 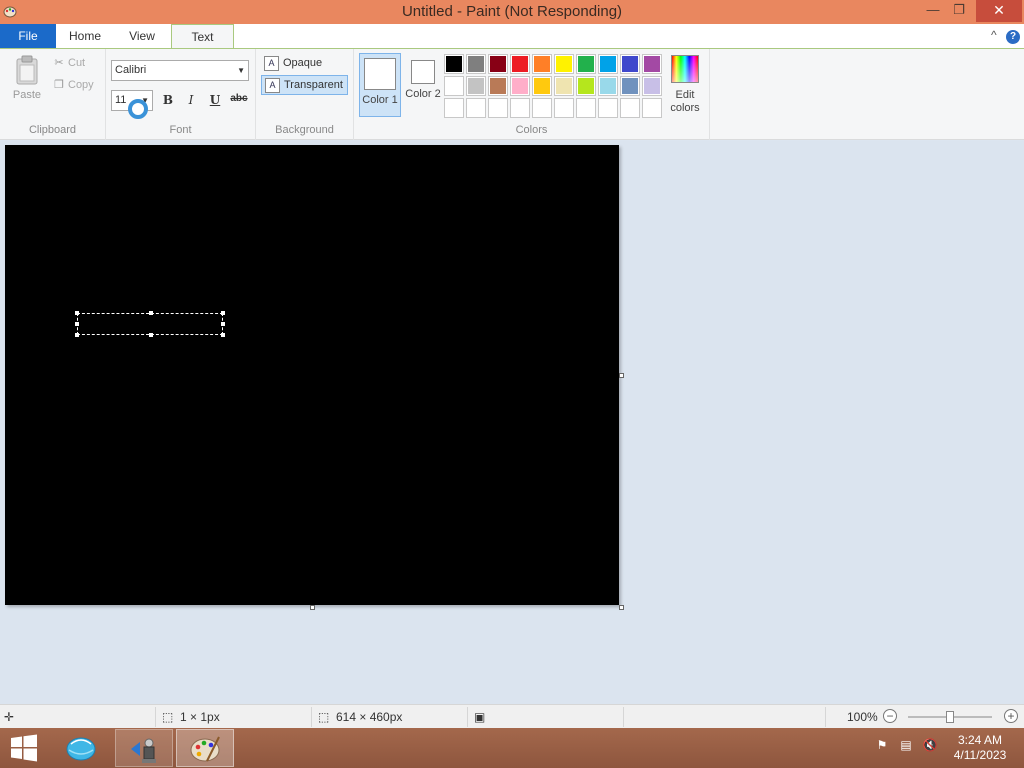 I want to click on paste-button: Paste, so click(x=27, y=78).